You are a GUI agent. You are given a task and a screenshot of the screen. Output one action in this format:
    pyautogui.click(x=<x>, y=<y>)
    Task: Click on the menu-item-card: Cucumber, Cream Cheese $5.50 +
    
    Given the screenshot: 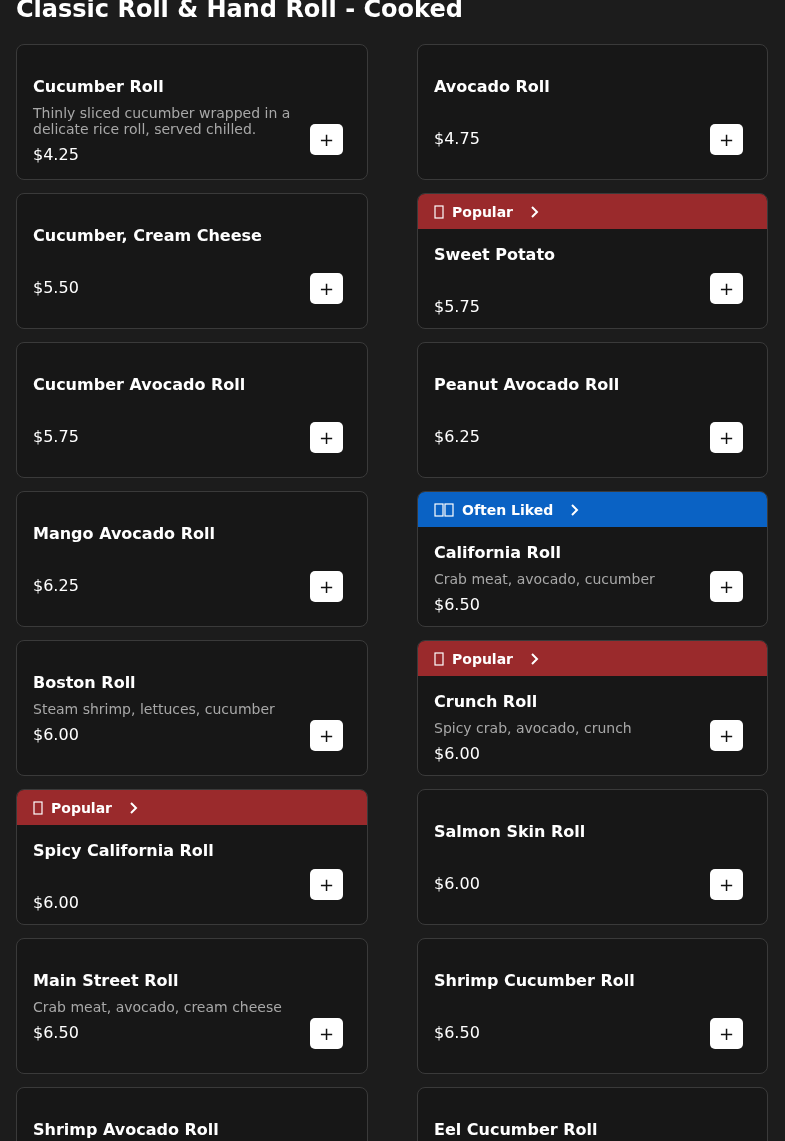 What is the action you would take?
    pyautogui.click(x=192, y=261)
    